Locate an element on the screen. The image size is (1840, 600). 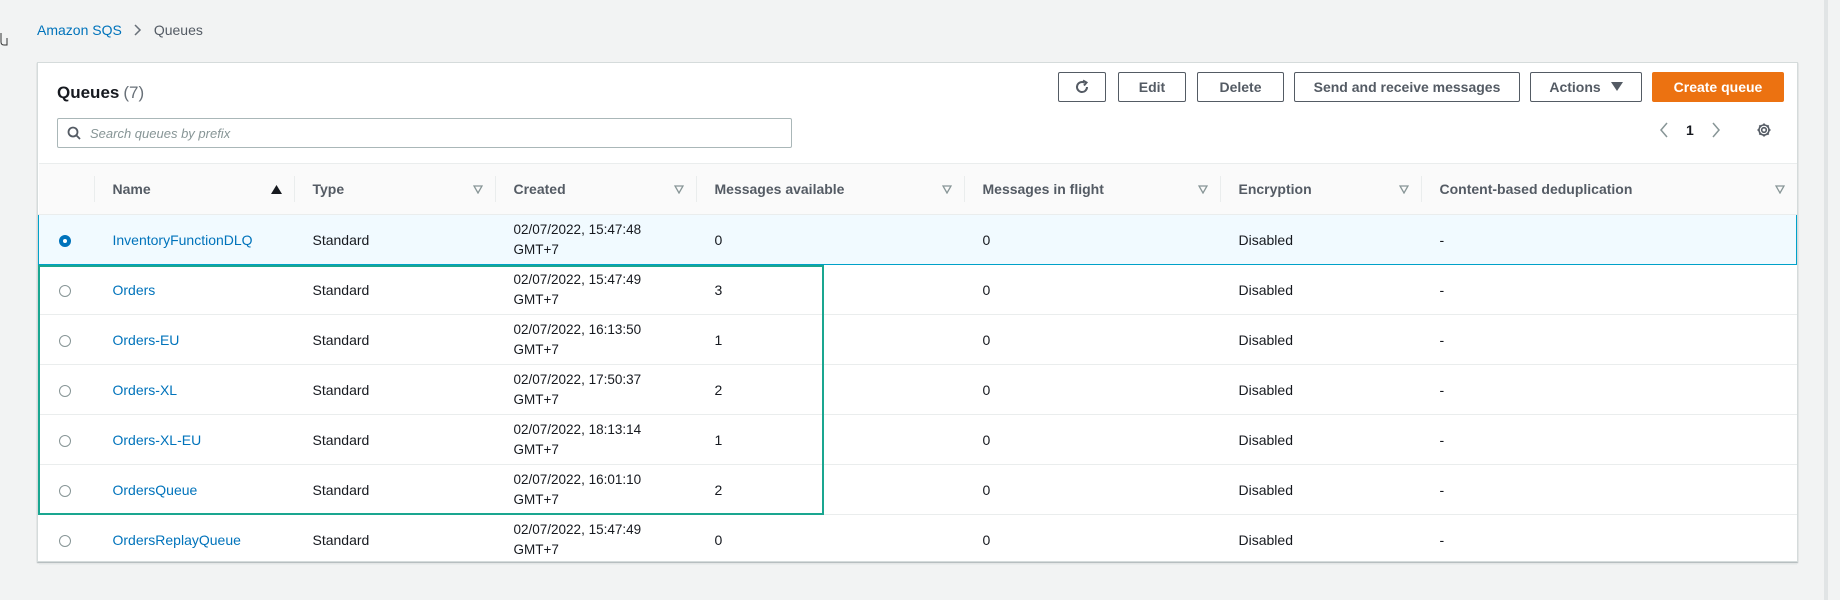
cell-name: InventoryFunctionDLQ is located at coordinates (193, 239).